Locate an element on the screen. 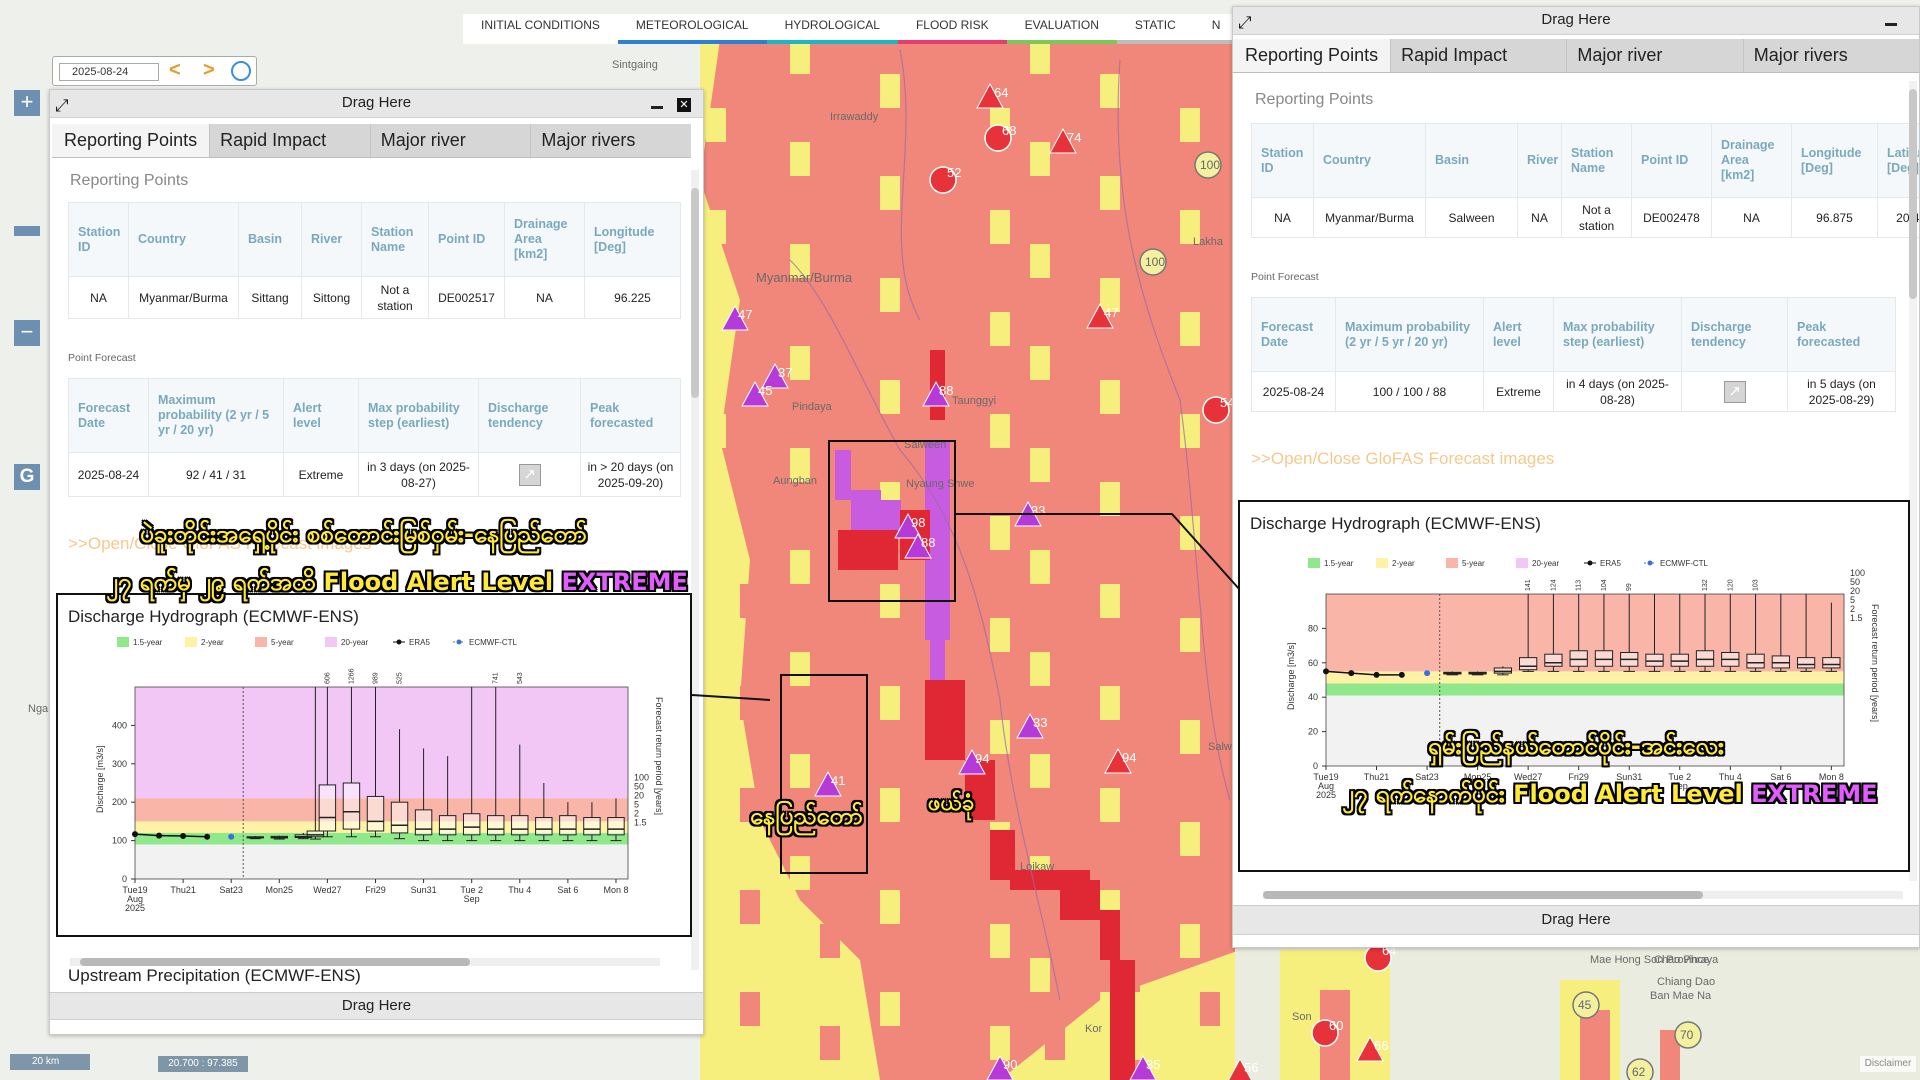  max-value-label: 1266 is located at coordinates (351, 676).